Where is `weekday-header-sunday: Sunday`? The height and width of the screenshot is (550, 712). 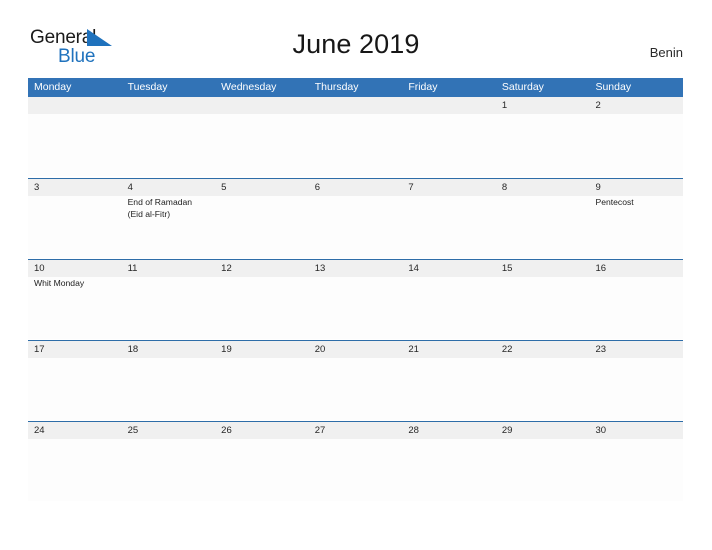
weekday-header-sunday: Sunday is located at coordinates (613, 87).